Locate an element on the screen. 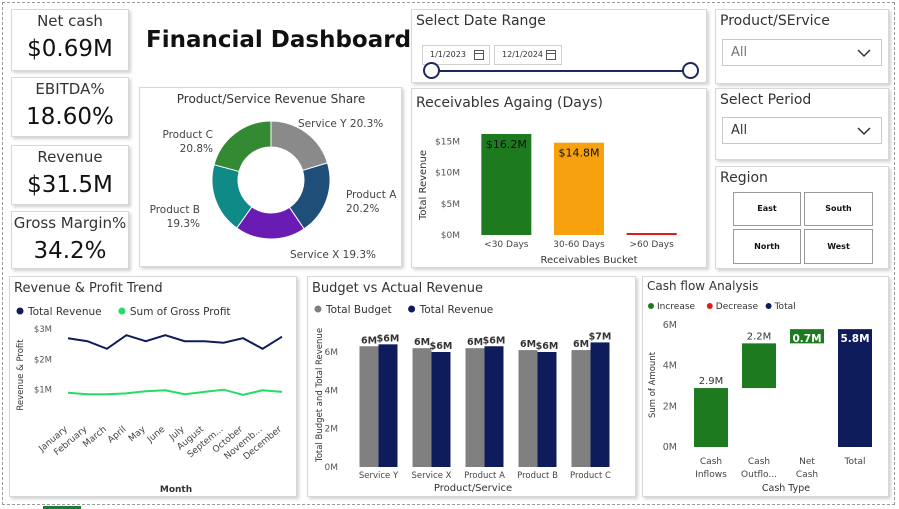 The height and width of the screenshot is (509, 899). chart-title: Receivables Againg (Days) is located at coordinates (509, 103).